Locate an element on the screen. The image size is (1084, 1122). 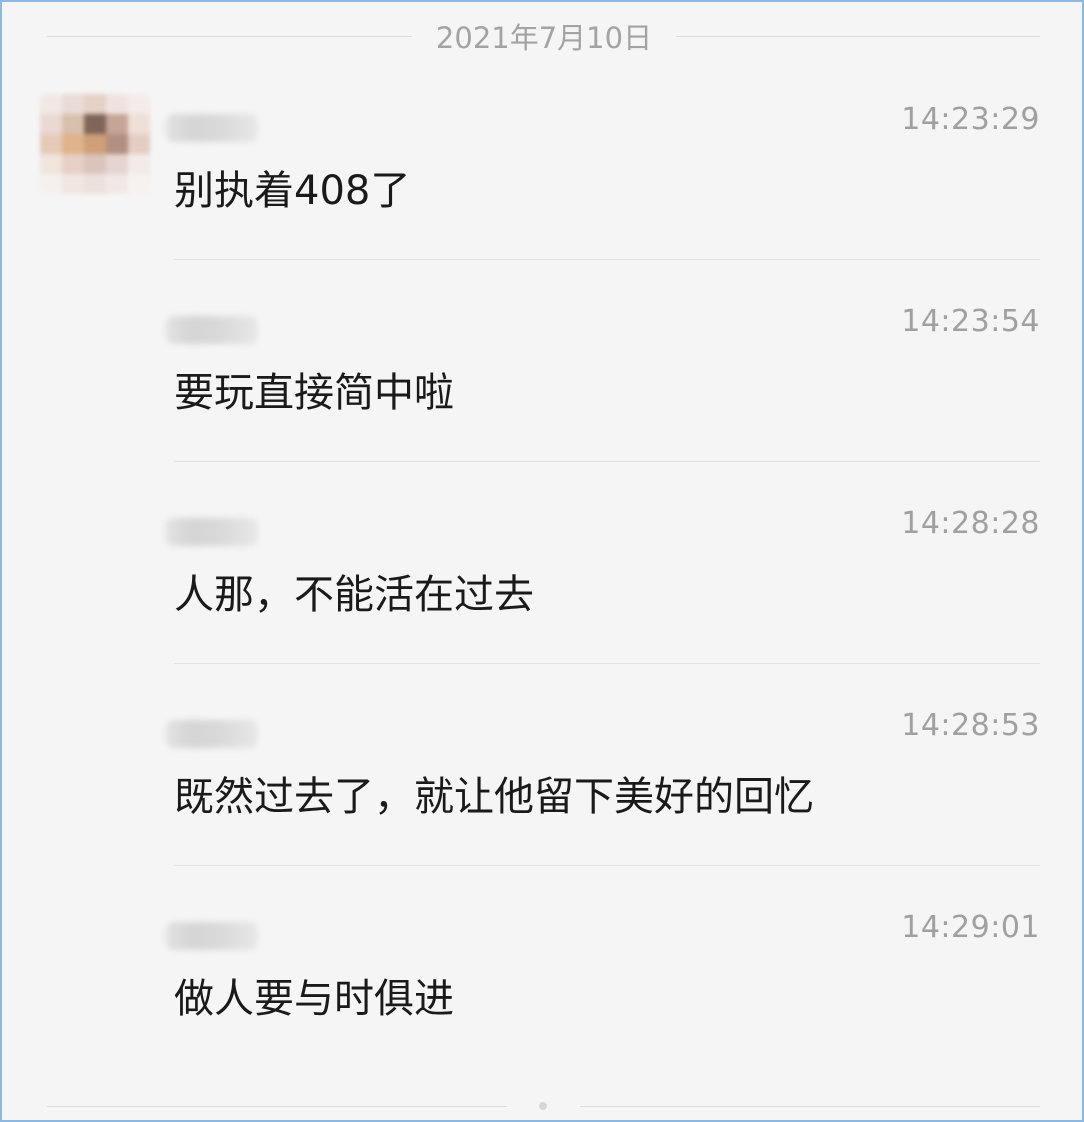
message-timestamp: 14:28:28 is located at coordinates (970, 523).